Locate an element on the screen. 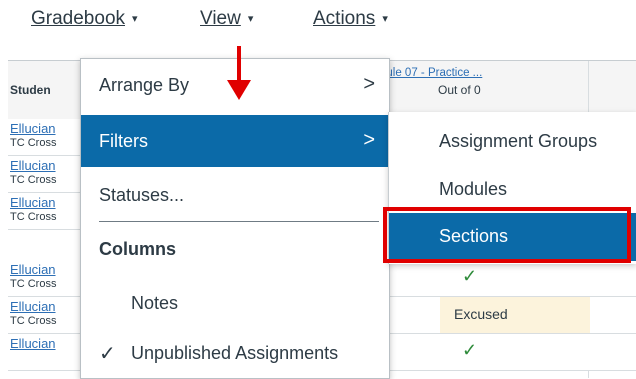 The width and height of the screenshot is (636, 379). assignment-points: Out of 0 is located at coordinates (459, 90).